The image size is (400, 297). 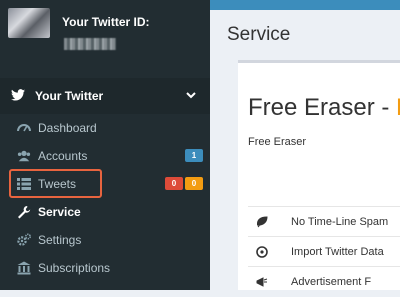 I want to click on sidebar-item-label: Service, so click(x=59, y=212).